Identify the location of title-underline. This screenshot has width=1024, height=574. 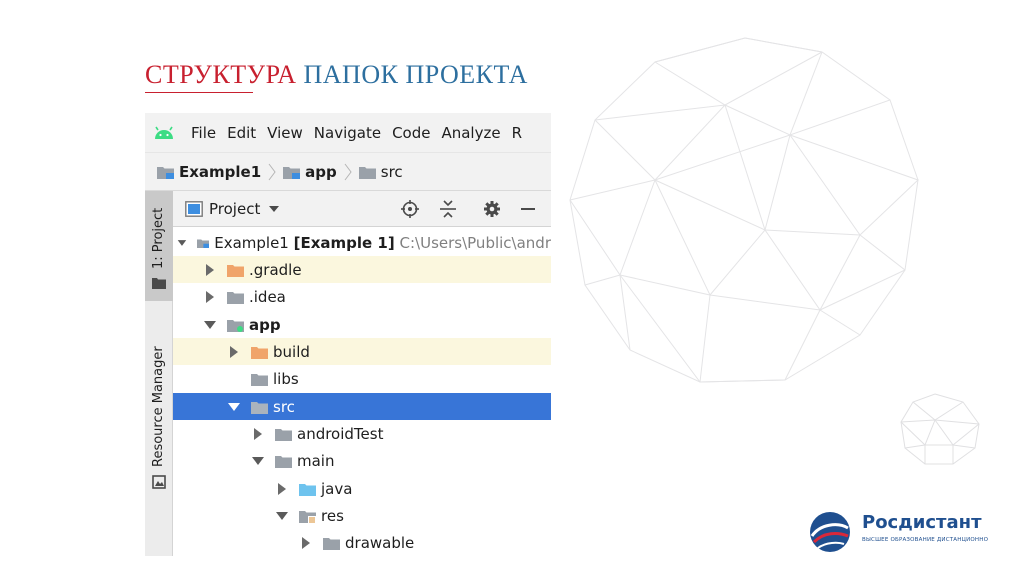
(199, 92).